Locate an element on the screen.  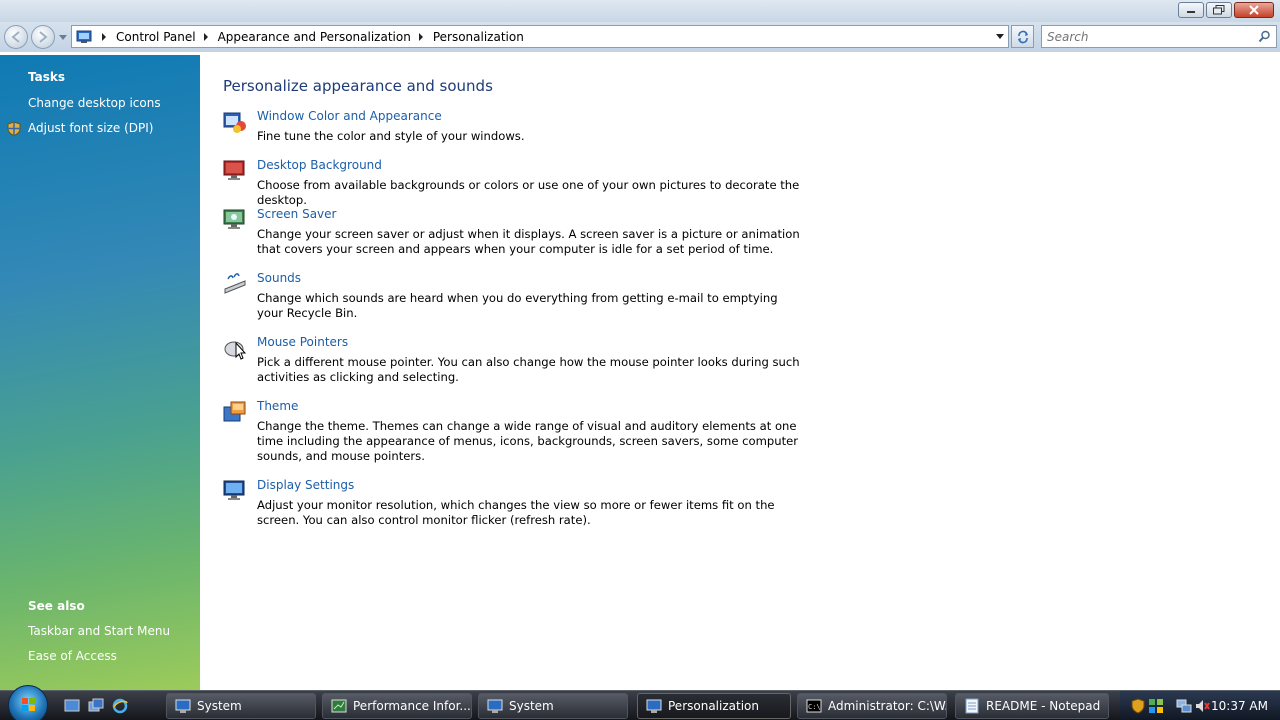
back-button is located at coordinates (16, 37).